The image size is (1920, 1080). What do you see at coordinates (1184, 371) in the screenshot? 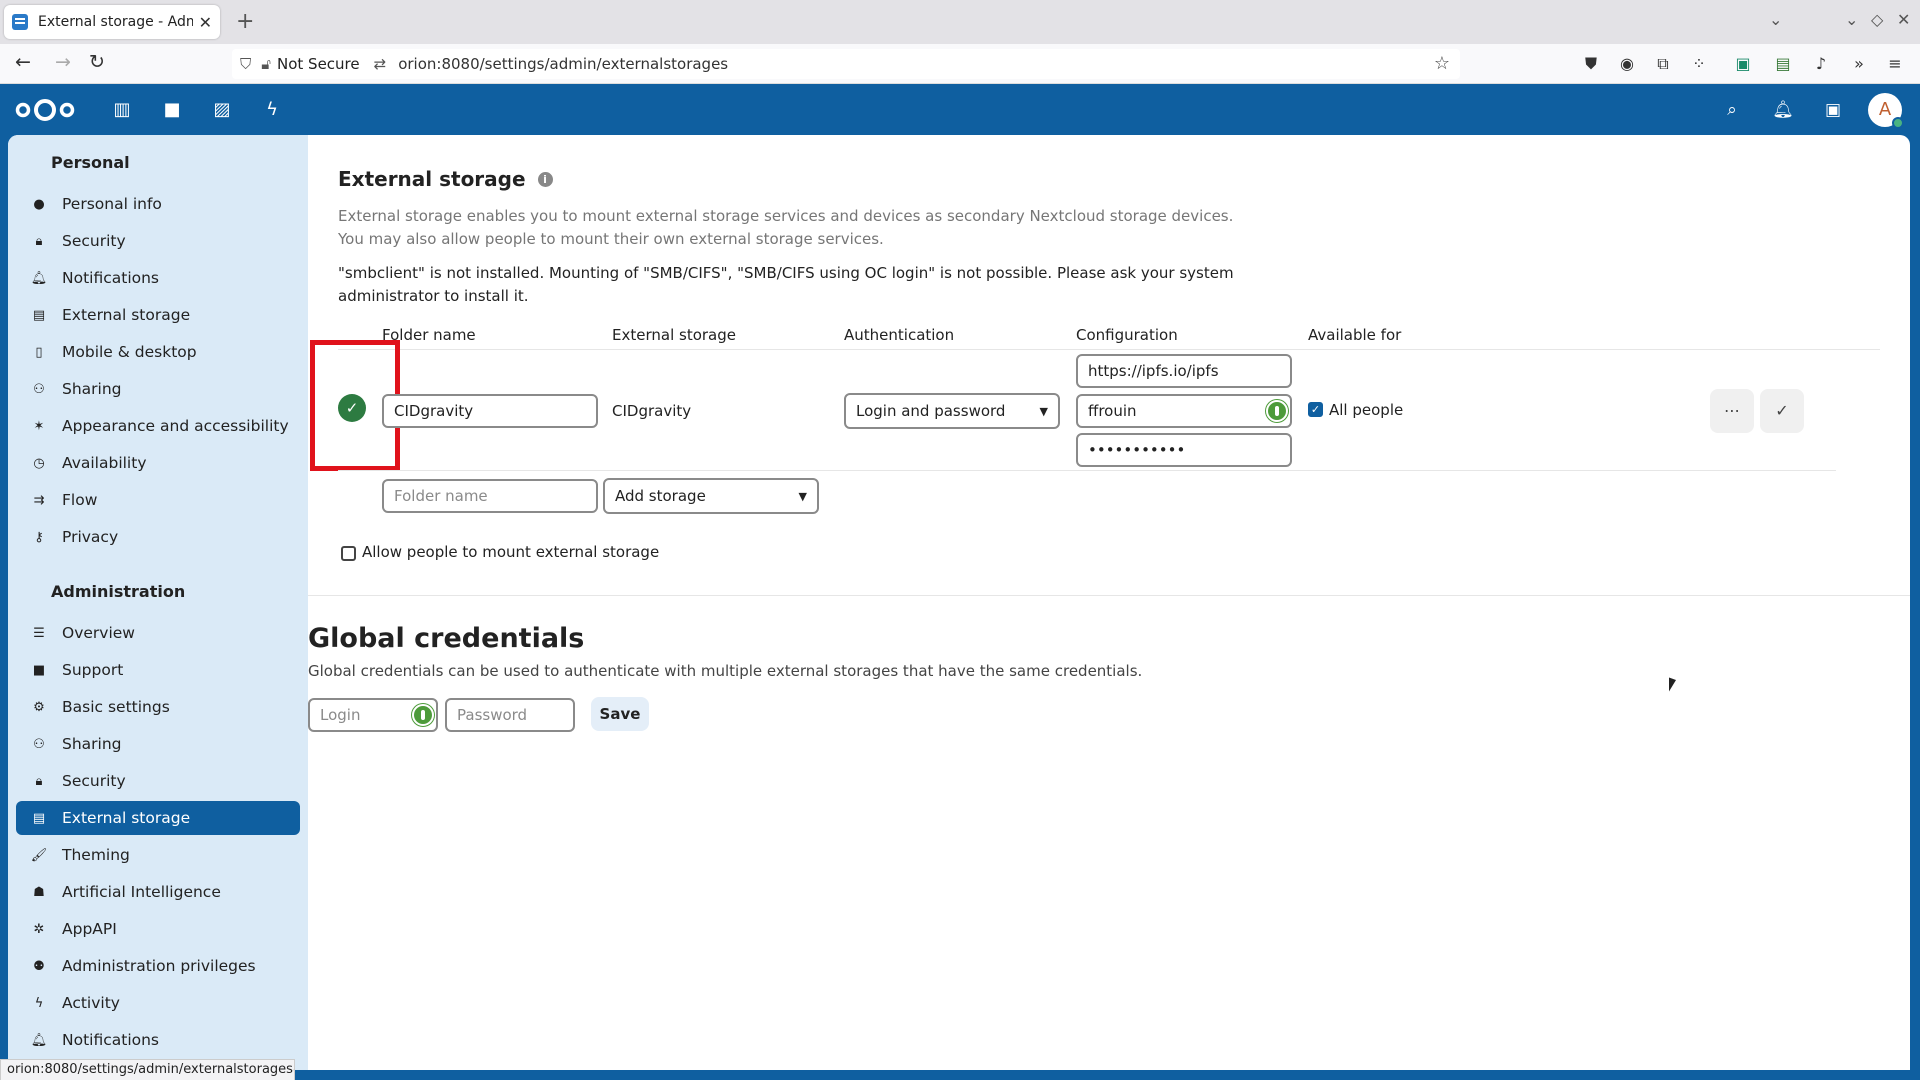
I see `config-url-input: https://ipfs.io/ipfs` at bounding box center [1184, 371].